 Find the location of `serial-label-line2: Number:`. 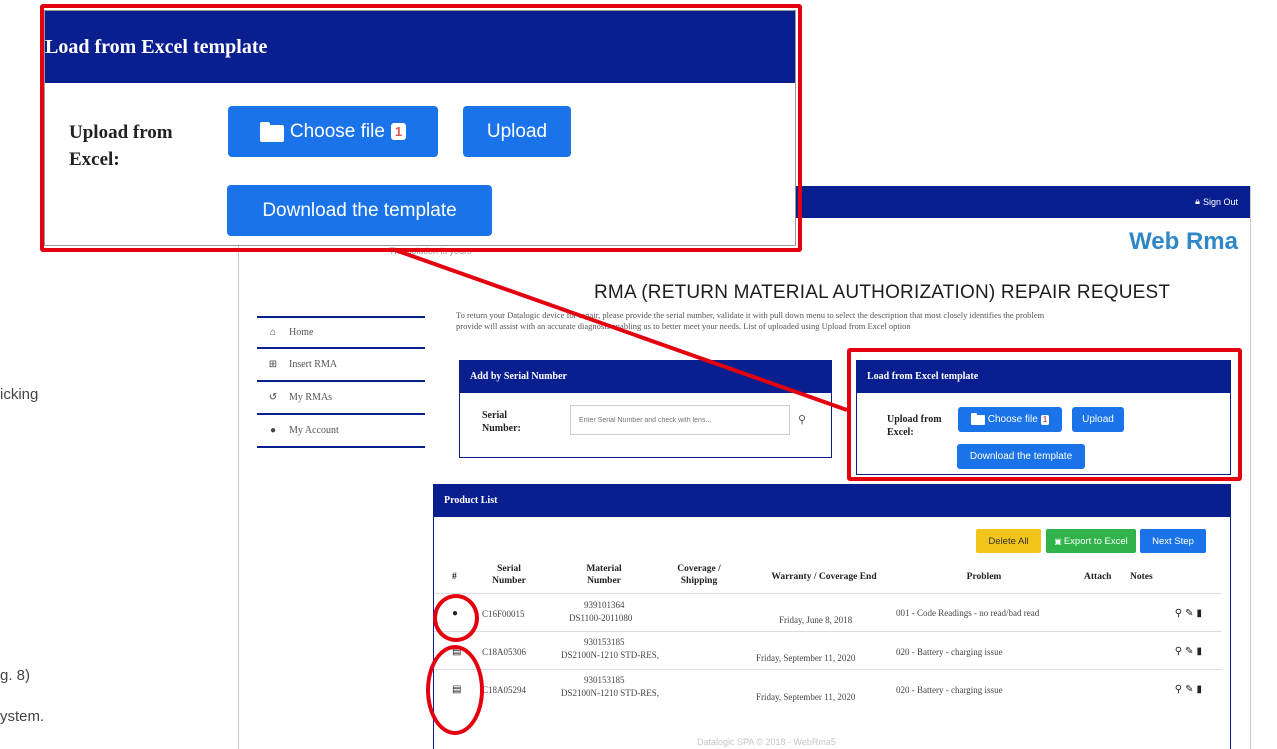

serial-label-line2: Number: is located at coordinates (501, 428).